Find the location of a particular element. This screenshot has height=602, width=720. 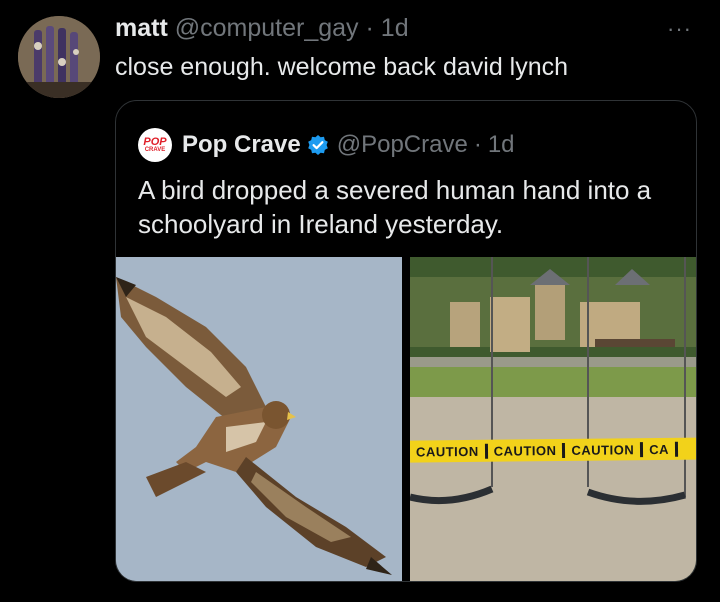

quoted-tweet-header: POP CRAVE Pop Crave @PopCrave · 1d is located at coordinates (326, 145).